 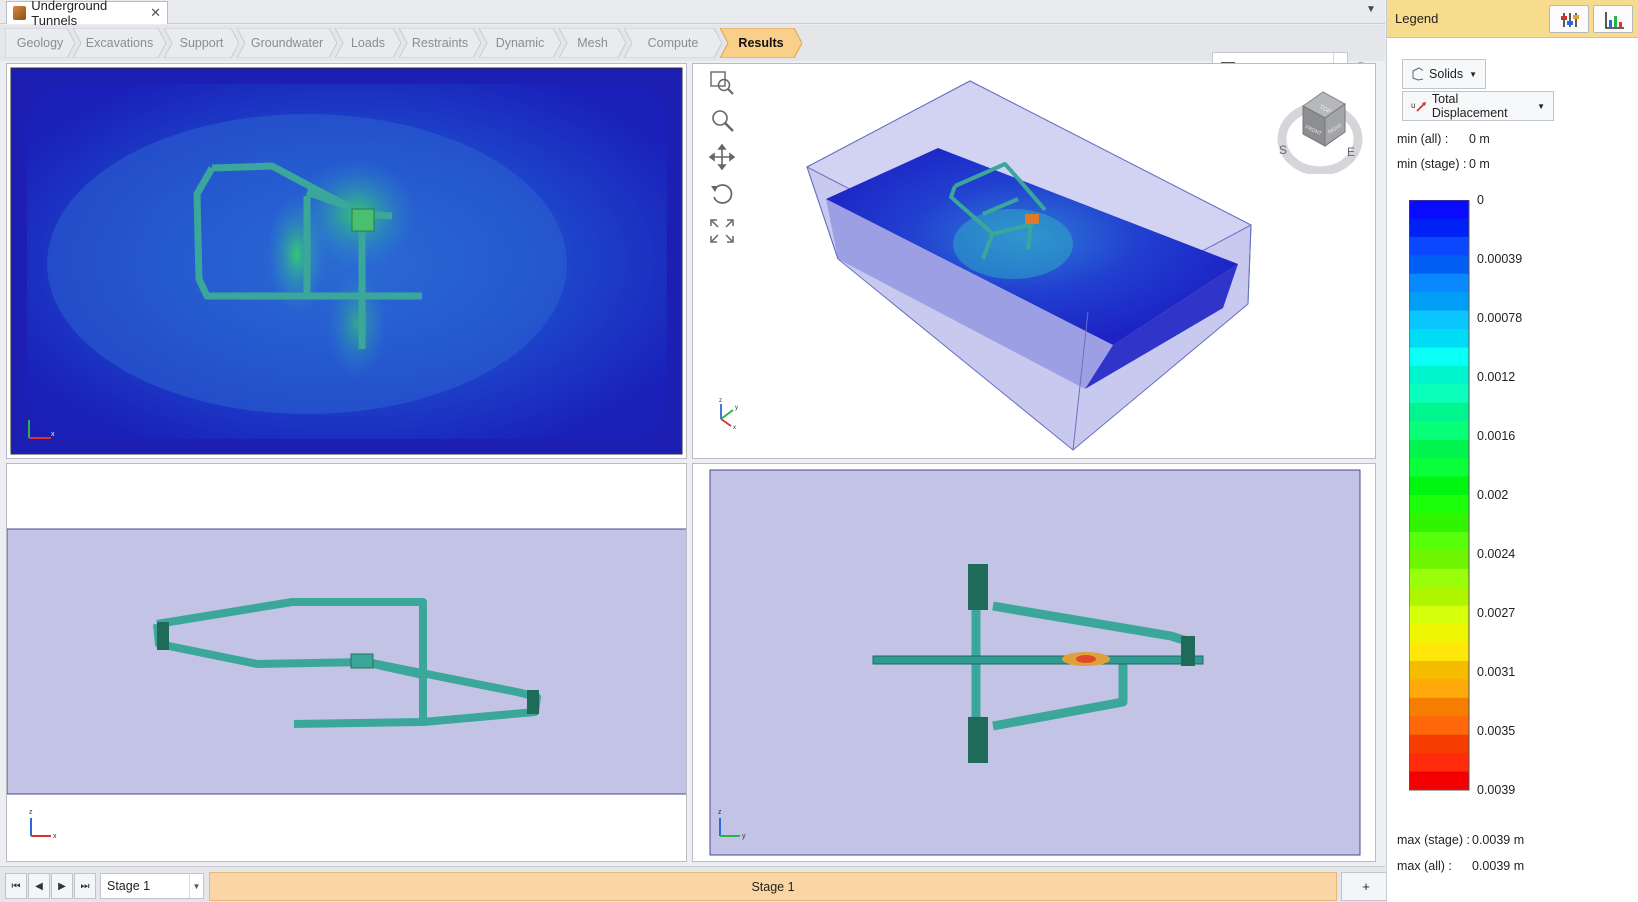 I want to click on stage-select: Stage 1 ▼, so click(x=152, y=886).